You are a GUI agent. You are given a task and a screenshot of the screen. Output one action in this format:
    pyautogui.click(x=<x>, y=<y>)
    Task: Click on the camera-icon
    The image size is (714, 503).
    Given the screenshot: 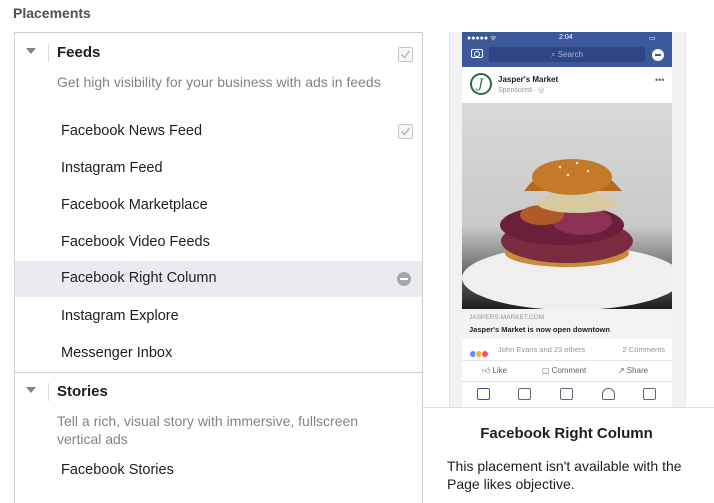 What is the action you would take?
    pyautogui.click(x=477, y=53)
    